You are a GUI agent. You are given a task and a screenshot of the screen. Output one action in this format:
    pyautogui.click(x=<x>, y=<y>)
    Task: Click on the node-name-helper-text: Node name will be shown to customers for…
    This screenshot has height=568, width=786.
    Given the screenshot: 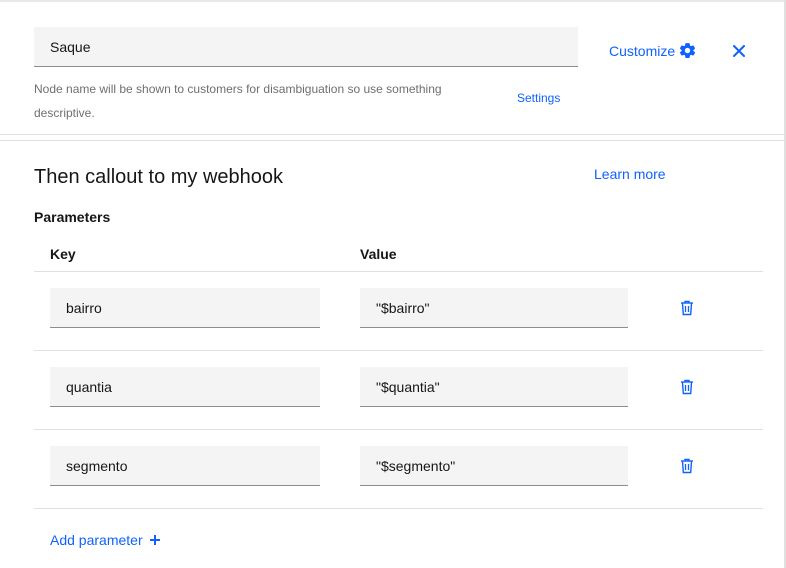 What is the action you would take?
    pyautogui.click(x=238, y=101)
    